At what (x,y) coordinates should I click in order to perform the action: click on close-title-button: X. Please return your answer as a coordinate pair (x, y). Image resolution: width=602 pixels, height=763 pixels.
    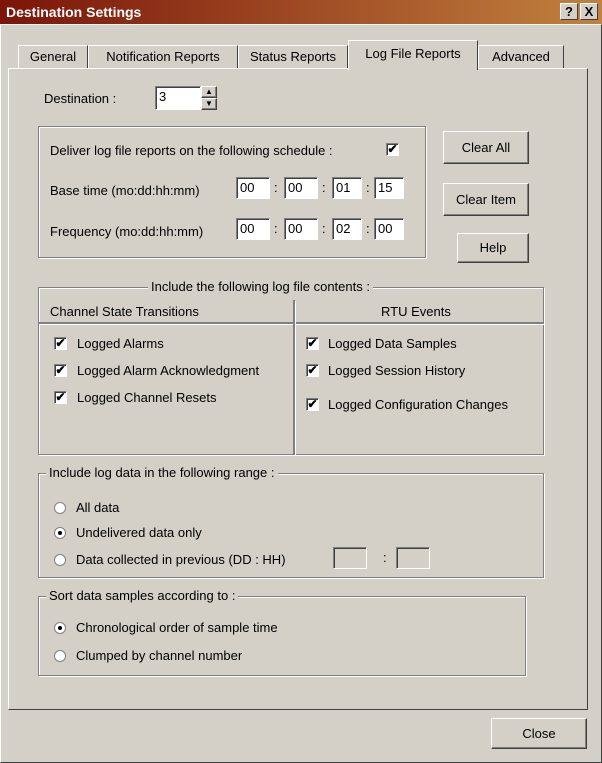
    Looking at the image, I should click on (589, 11).